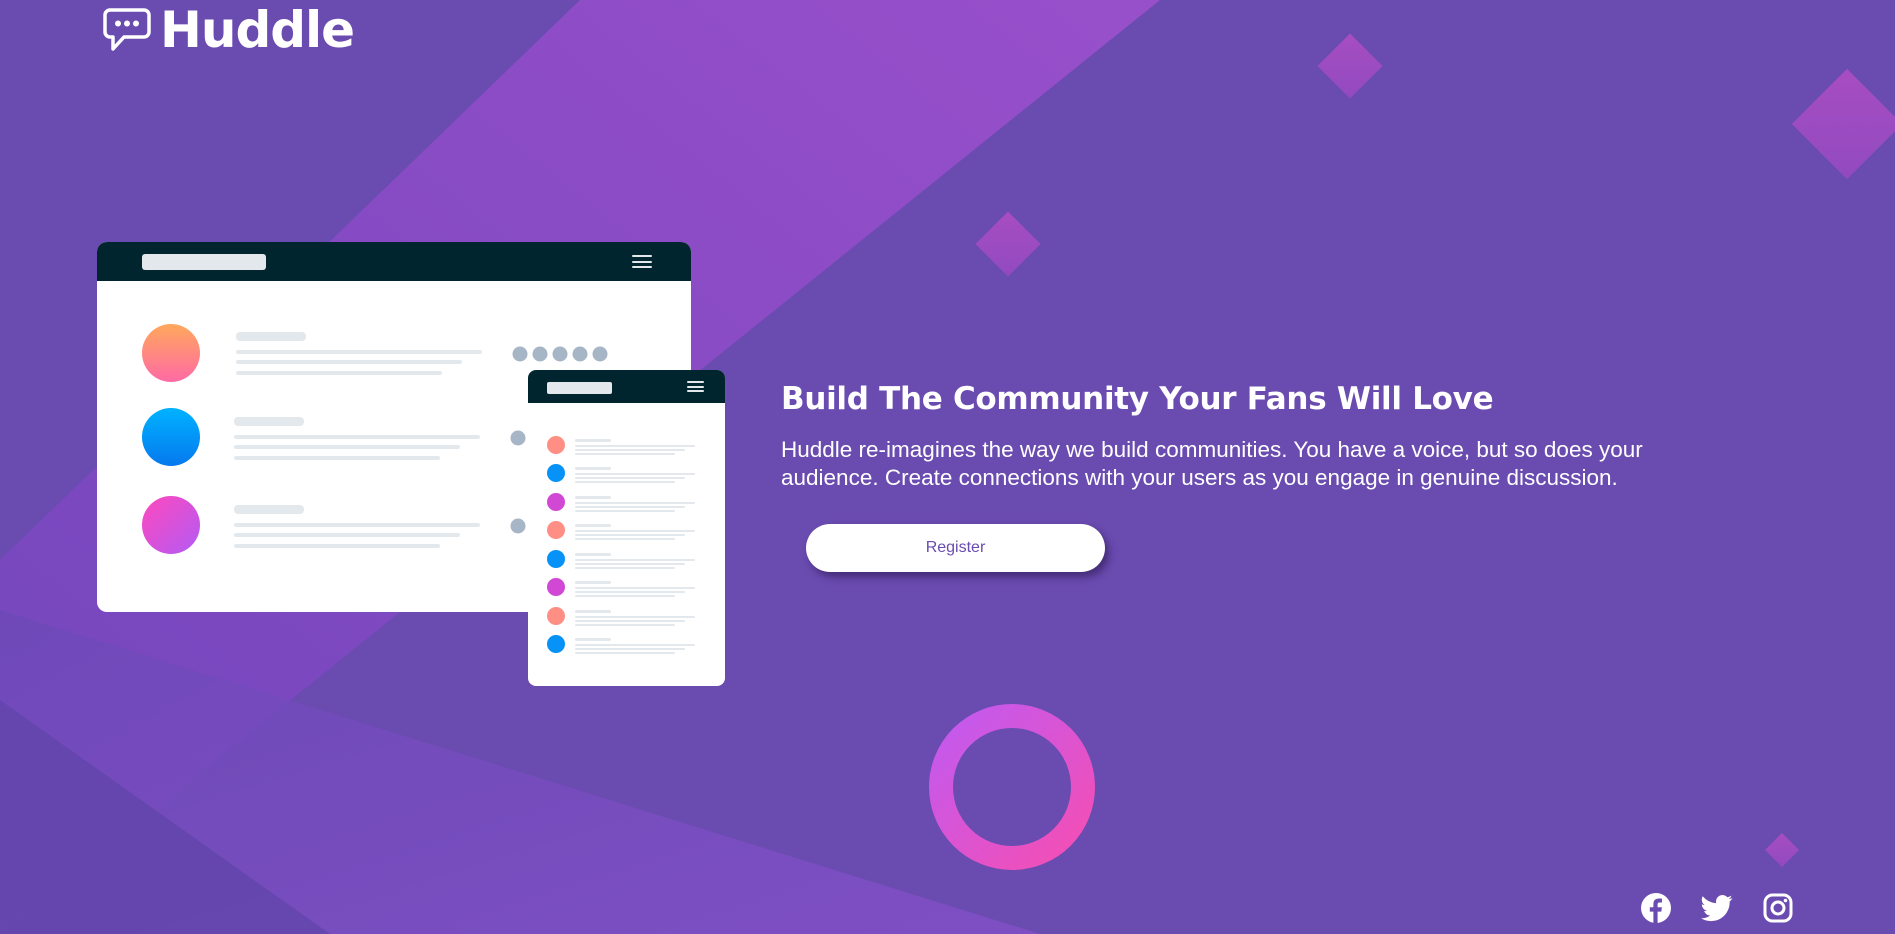 Image resolution: width=1895 pixels, height=934 pixels. What do you see at coordinates (394, 261) in the screenshot?
I see `desktop-mockup-header` at bounding box center [394, 261].